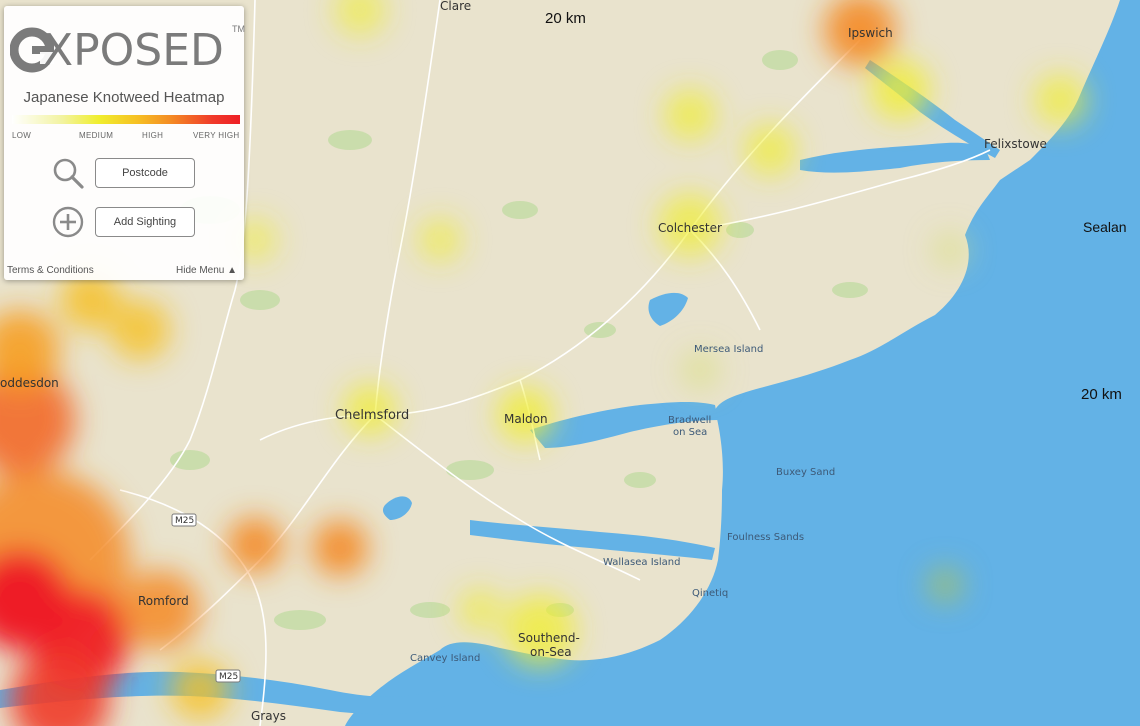 This screenshot has height=726, width=1140. Describe the element at coordinates (145, 222) in the screenshot. I see `add-sighting-button: Add Sighting` at that location.